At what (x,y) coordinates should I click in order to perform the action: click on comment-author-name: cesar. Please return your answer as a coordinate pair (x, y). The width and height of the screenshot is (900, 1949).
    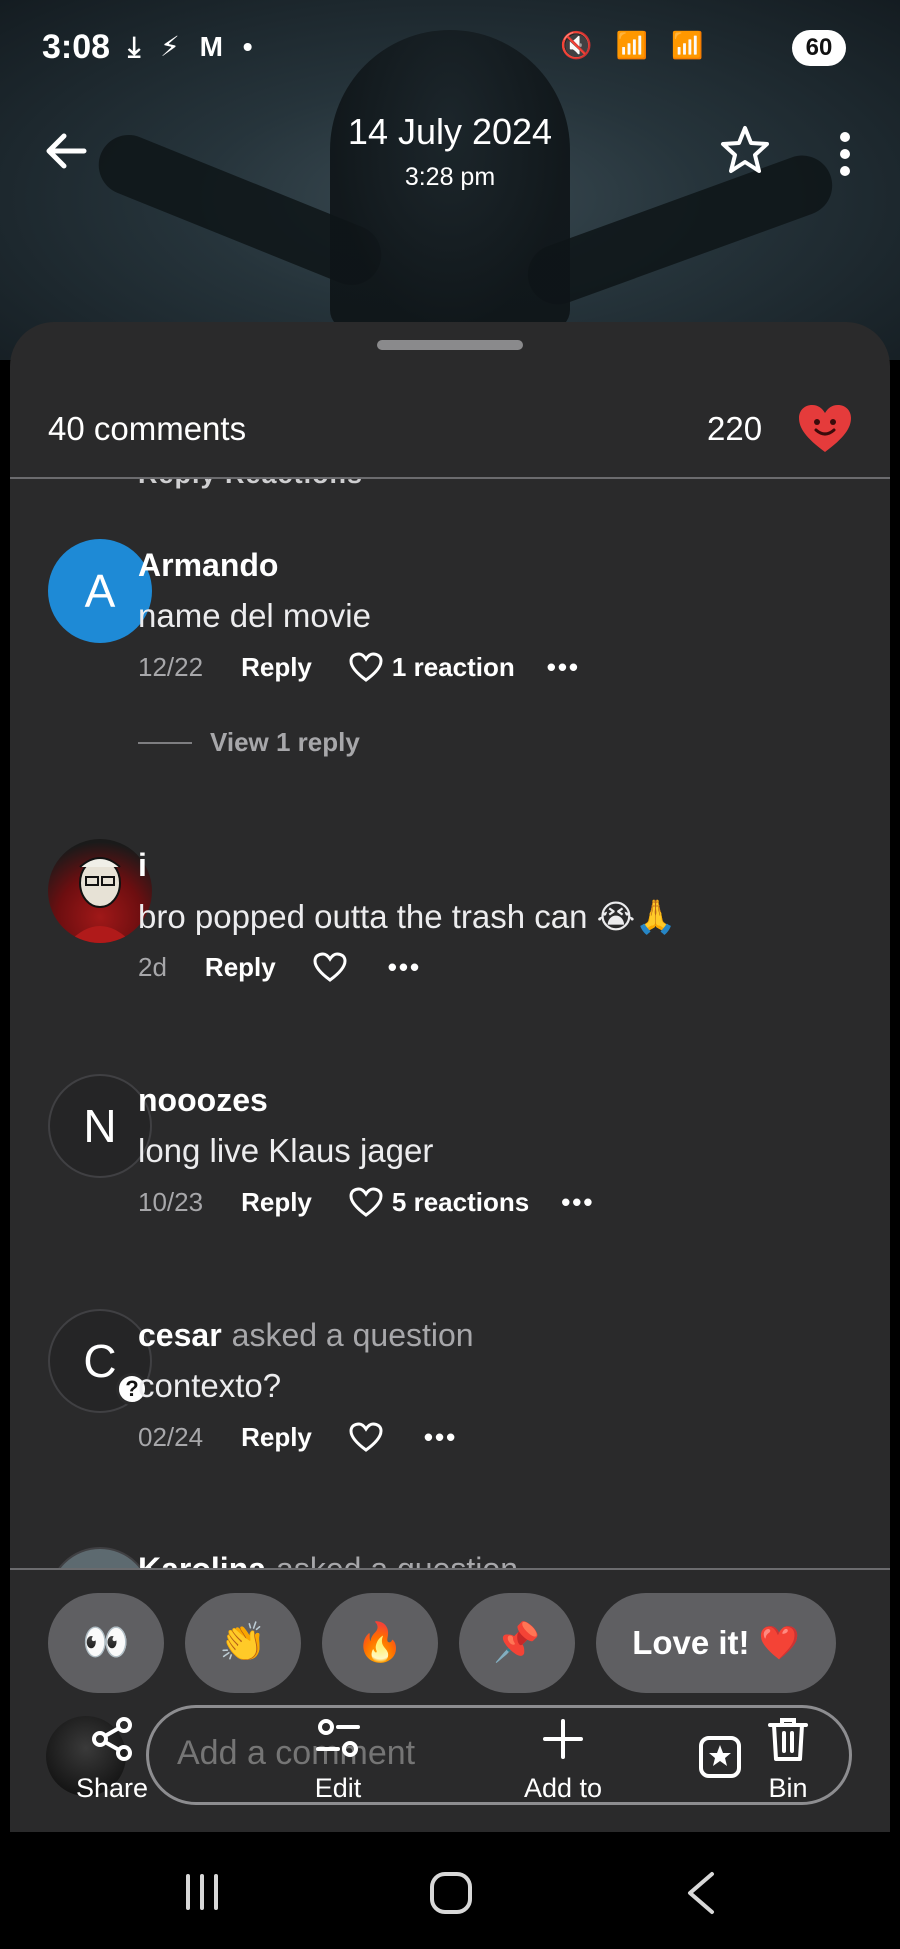
    Looking at the image, I should click on (180, 1335).